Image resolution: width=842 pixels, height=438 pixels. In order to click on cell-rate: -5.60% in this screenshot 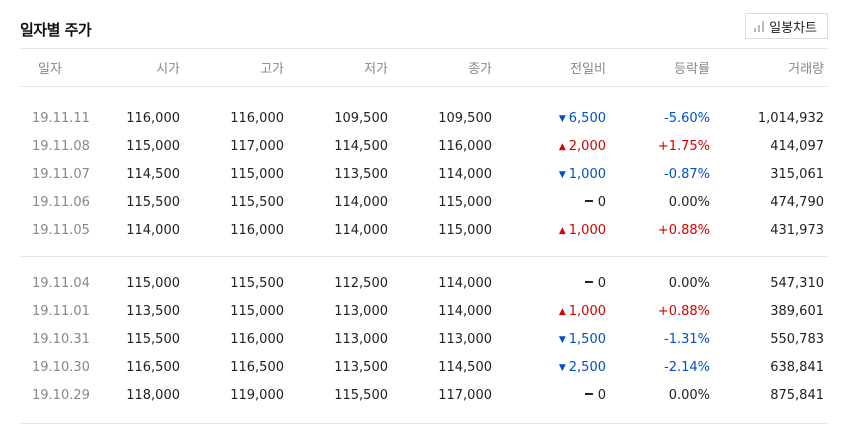, I will do `click(687, 118)`.